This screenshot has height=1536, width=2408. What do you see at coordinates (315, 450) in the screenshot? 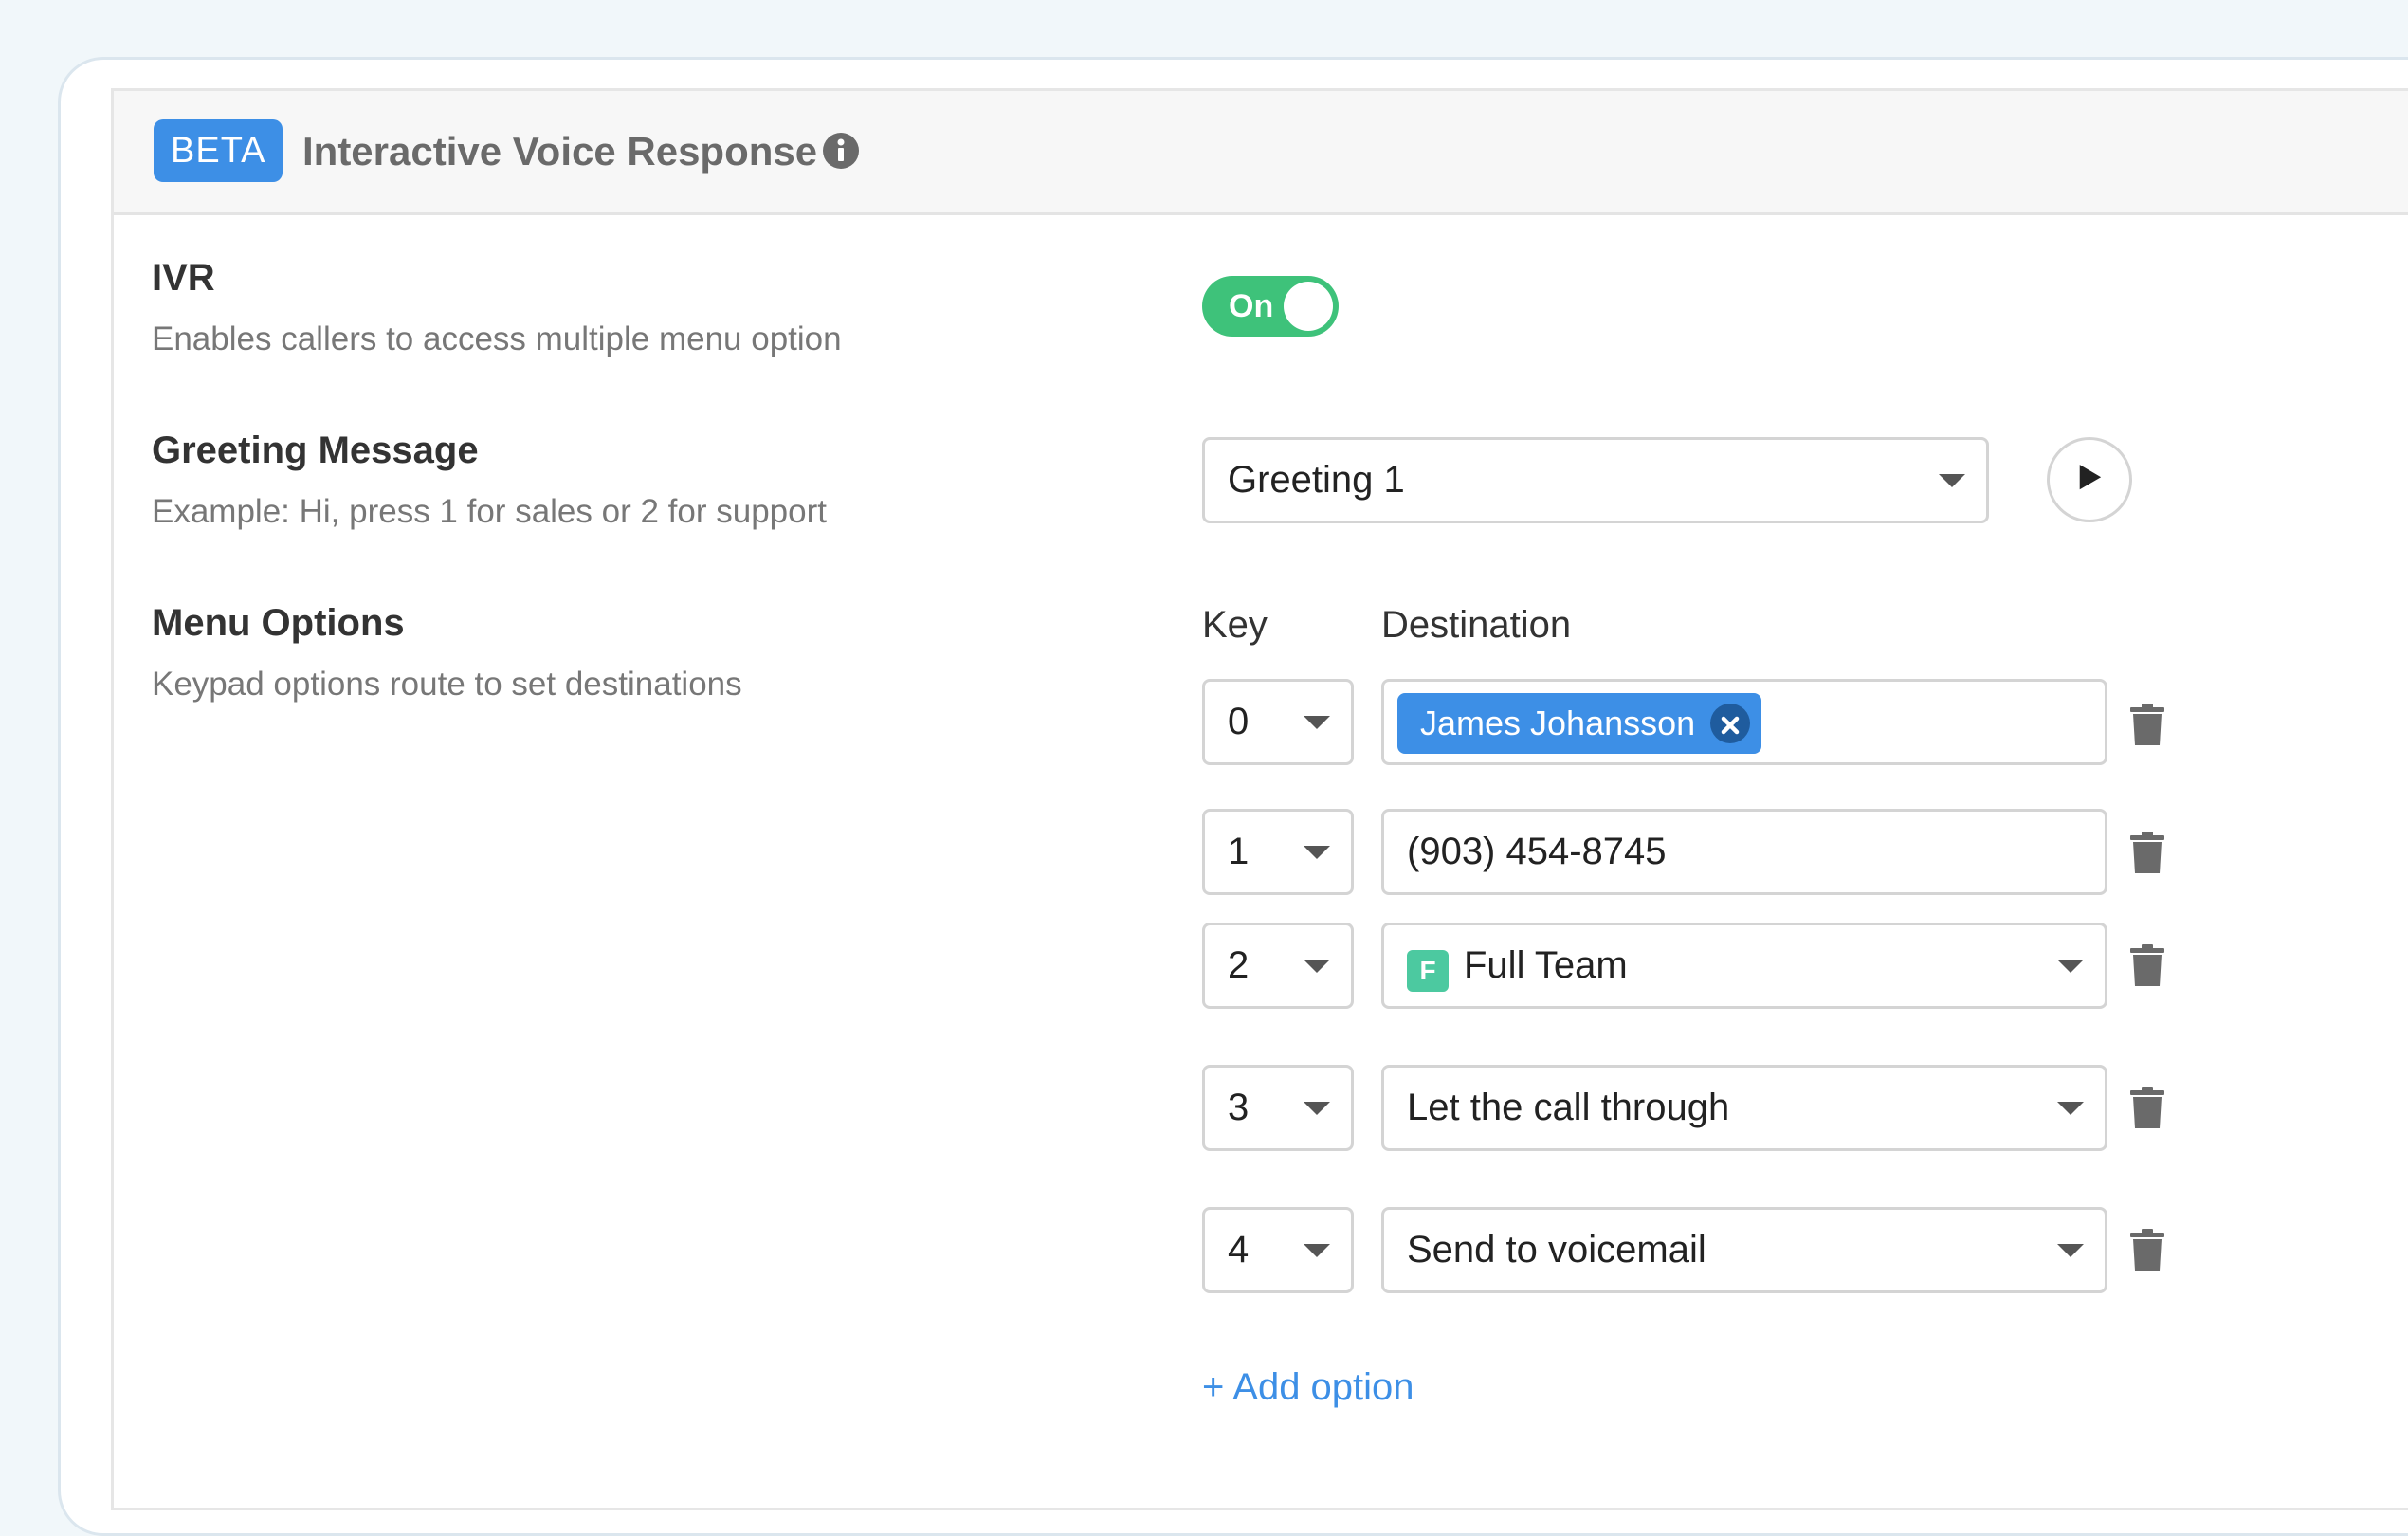
I see `greeting-title: Greeting Message` at bounding box center [315, 450].